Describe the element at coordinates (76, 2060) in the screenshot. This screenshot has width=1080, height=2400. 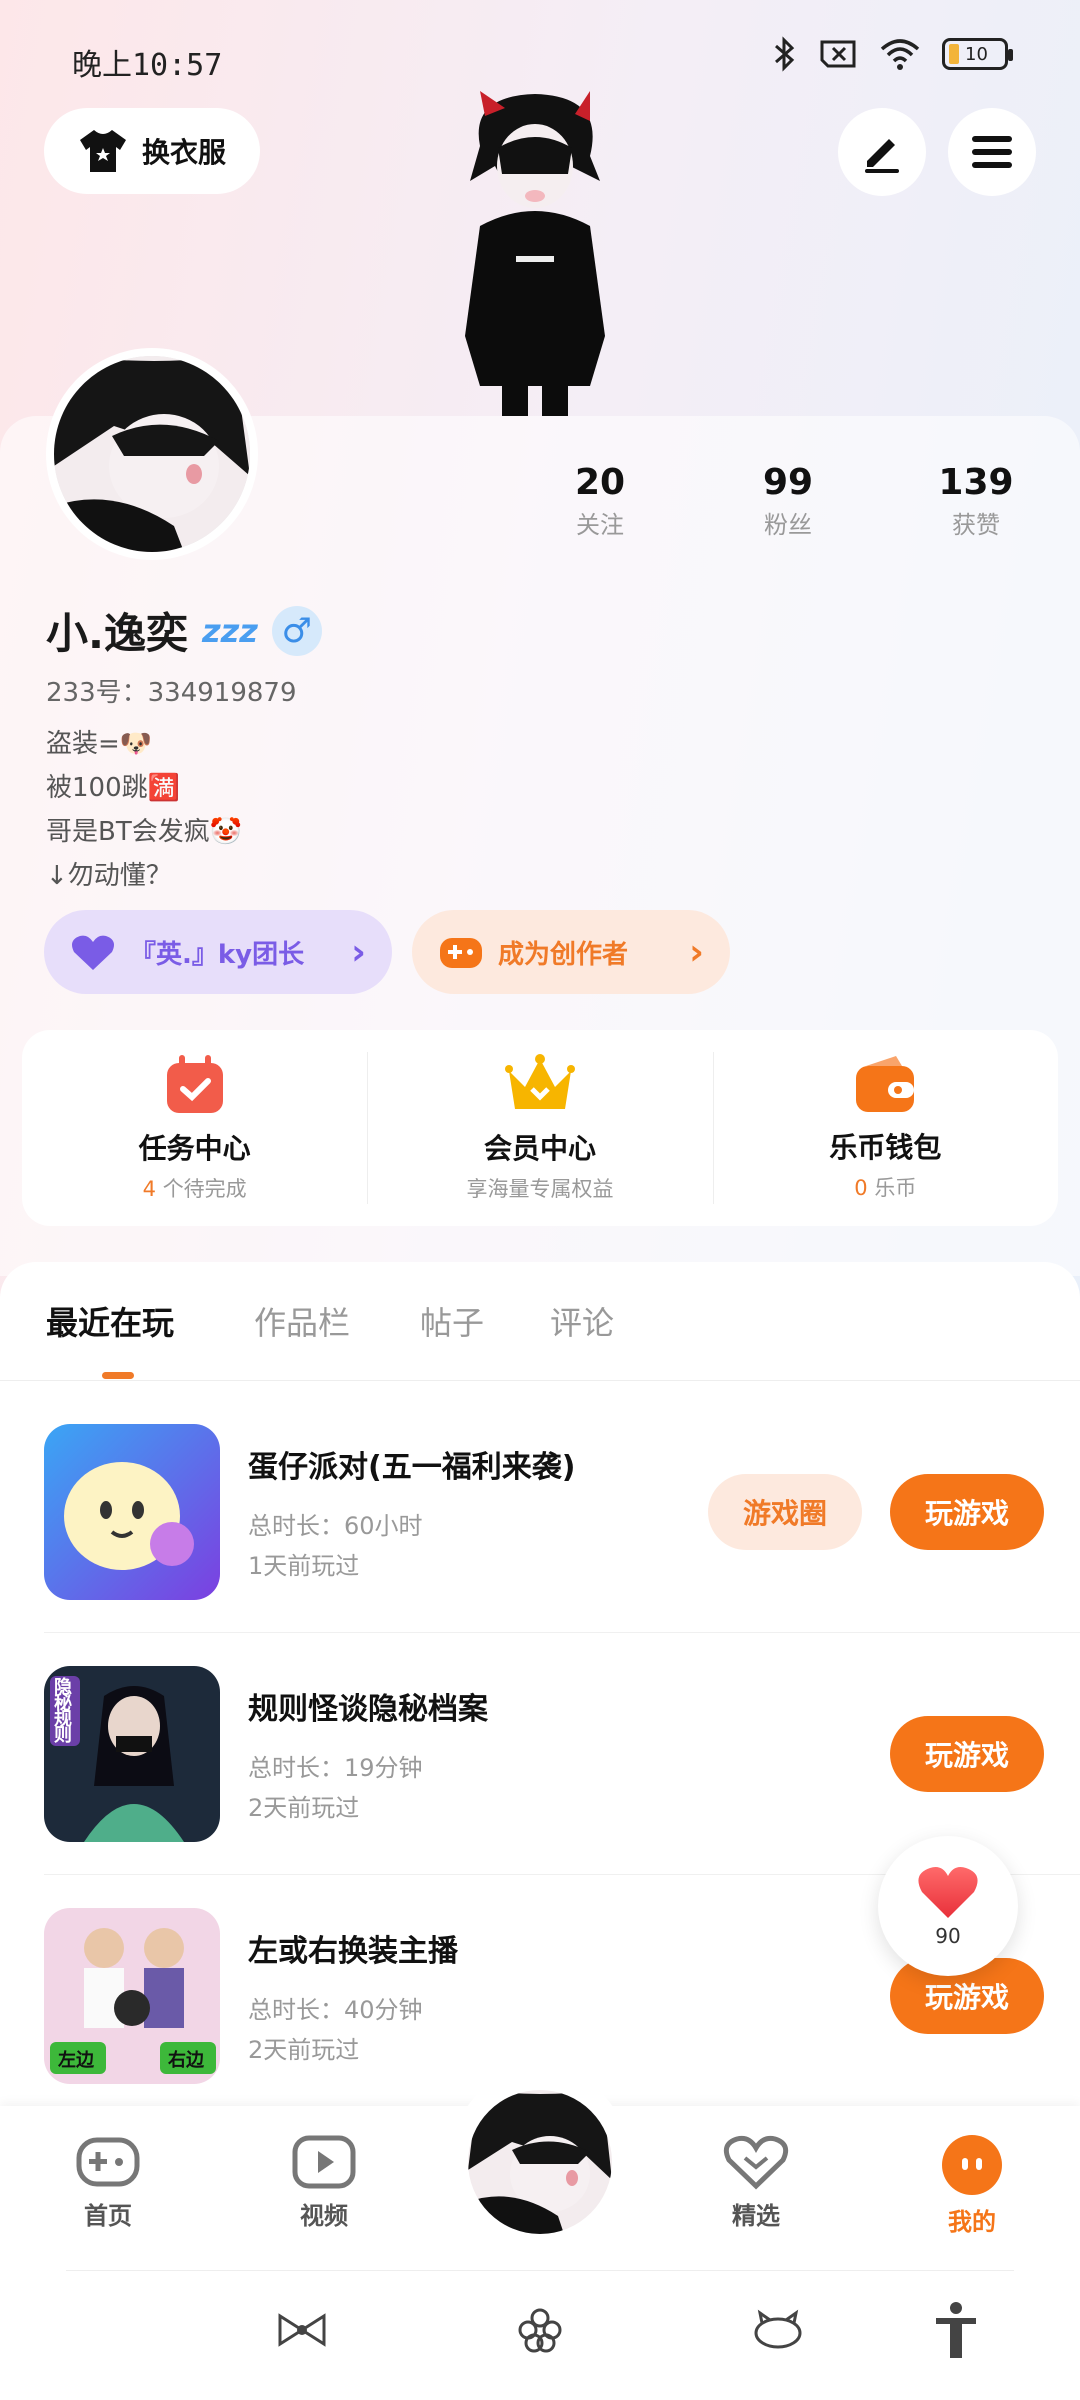
I see `thumbnail-left-label: 左边` at that location.